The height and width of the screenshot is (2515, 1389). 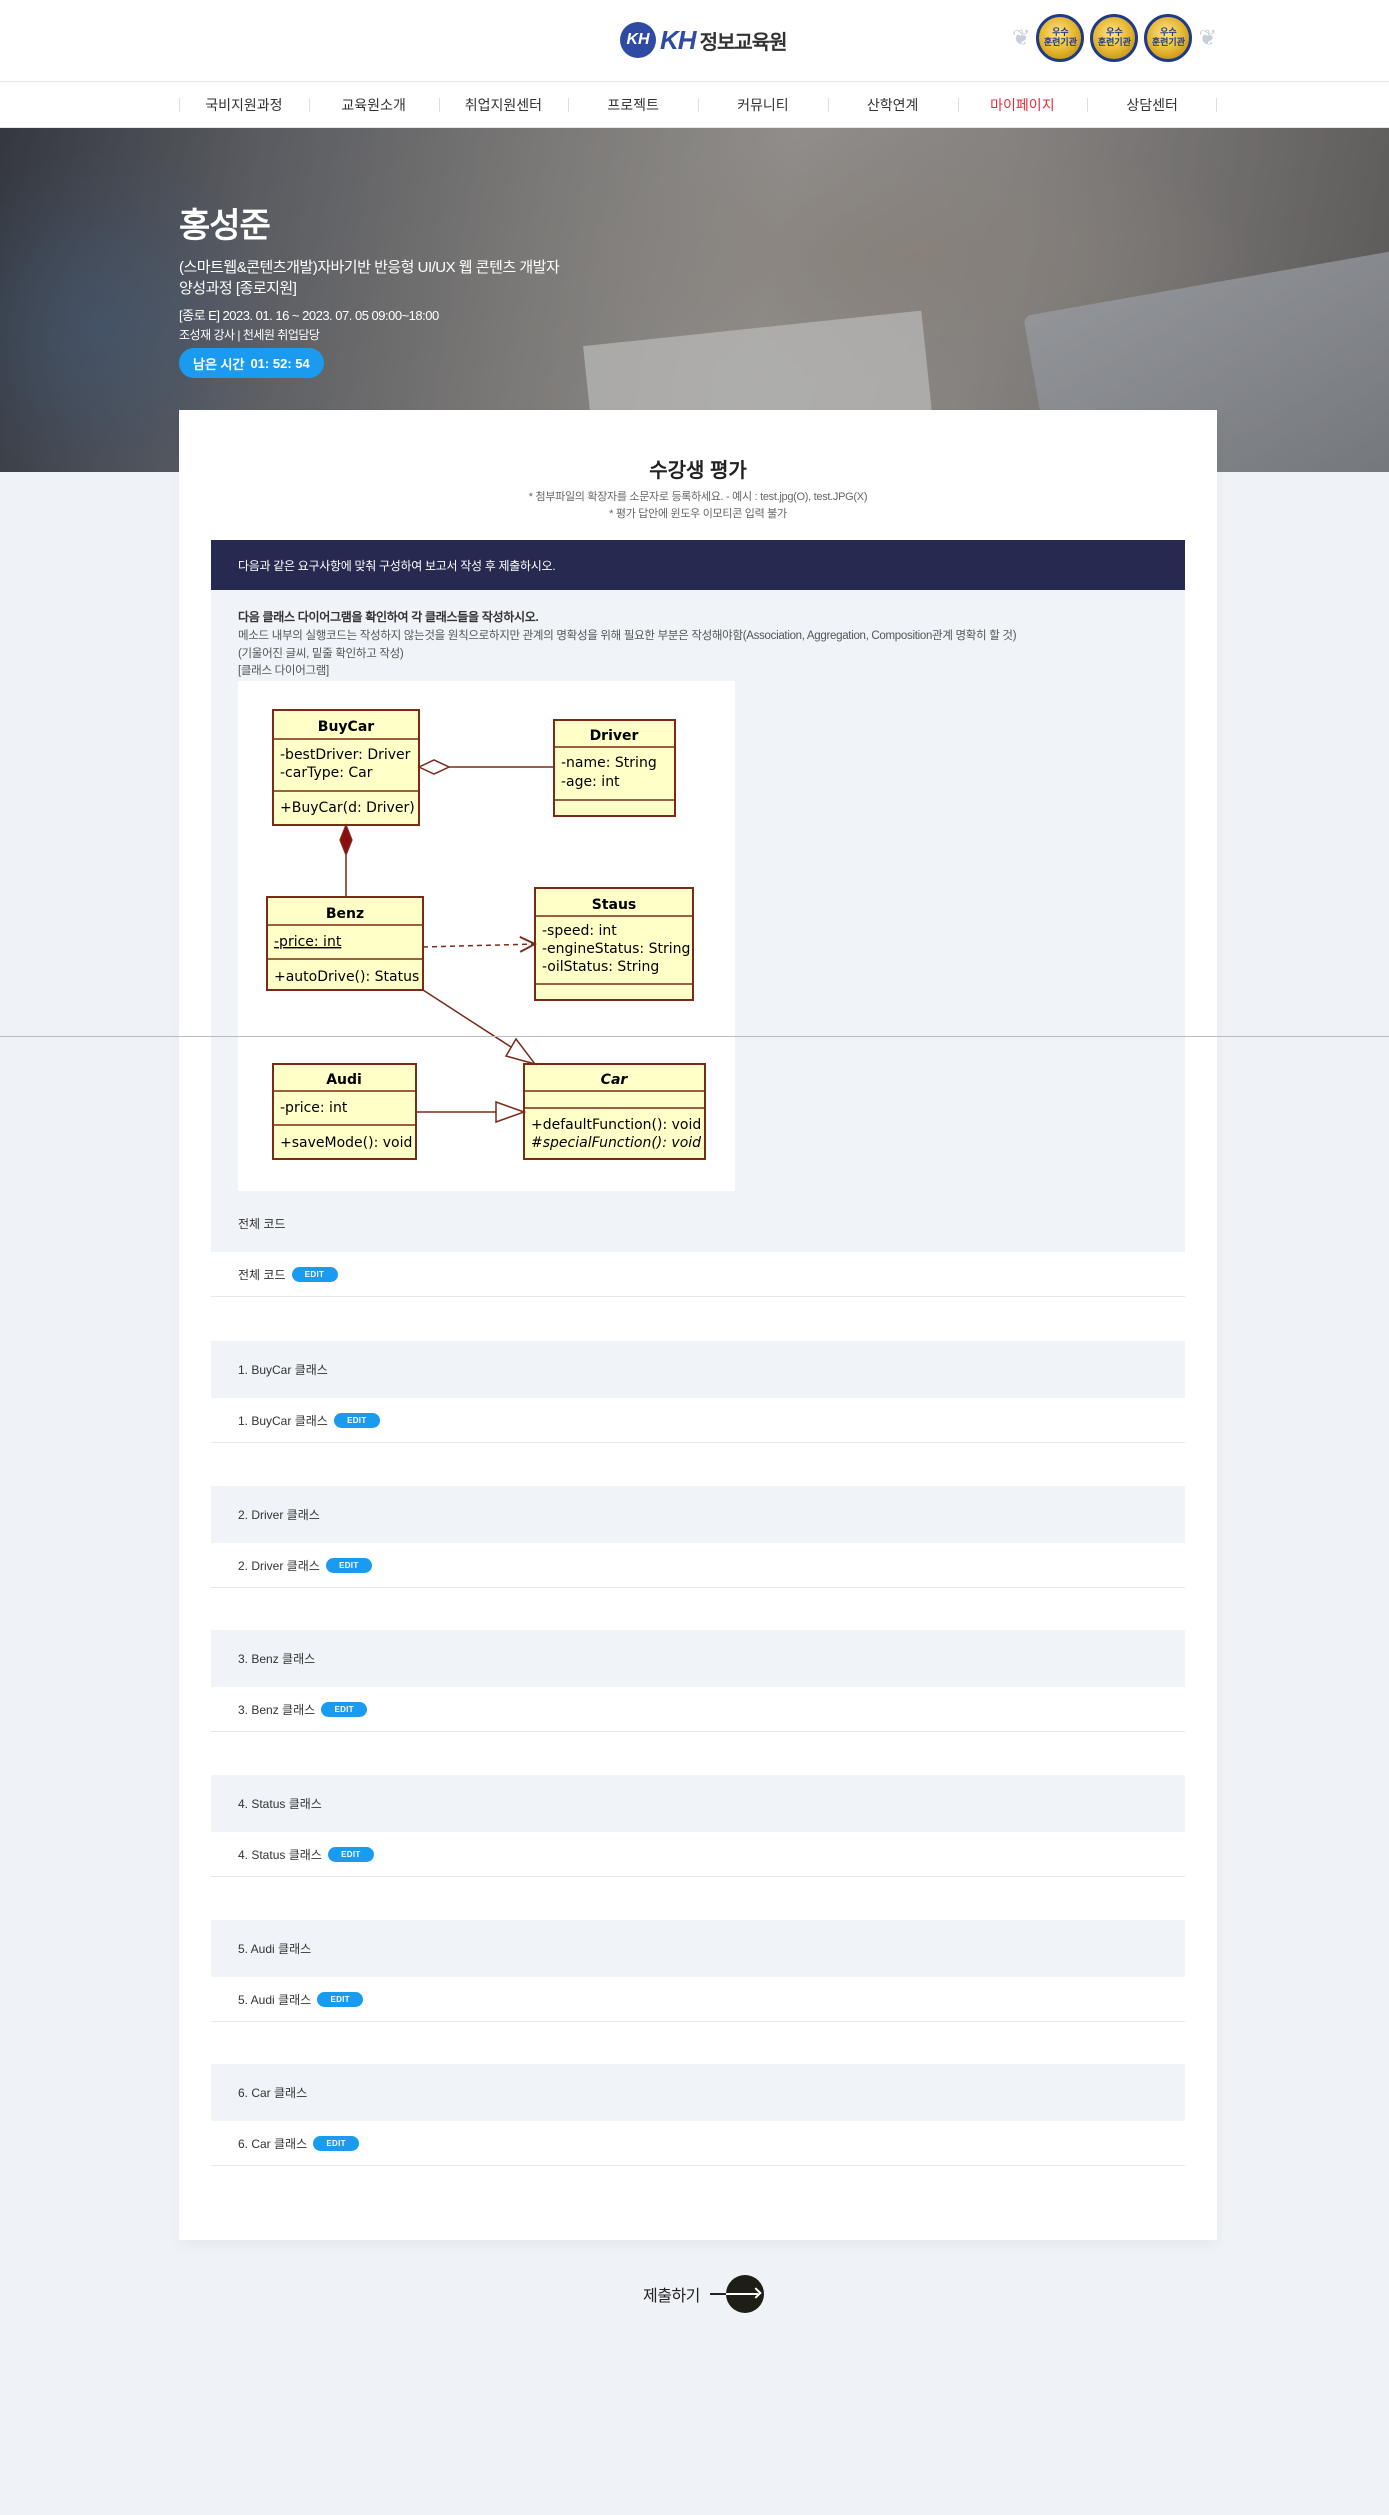 I want to click on timer-value: 01: 52: 54, so click(x=280, y=363).